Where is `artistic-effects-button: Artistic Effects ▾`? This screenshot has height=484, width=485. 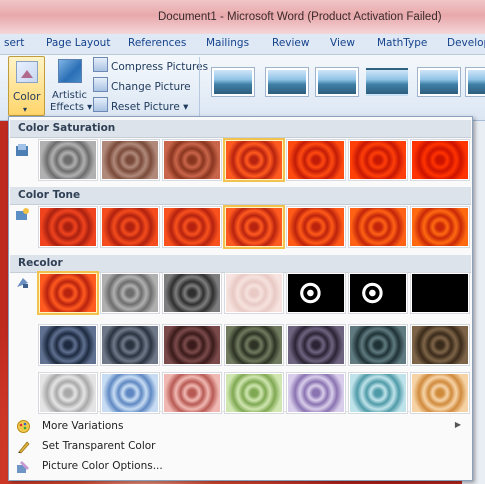 artistic-effects-button: Artistic Effects ▾ is located at coordinates (71, 86).